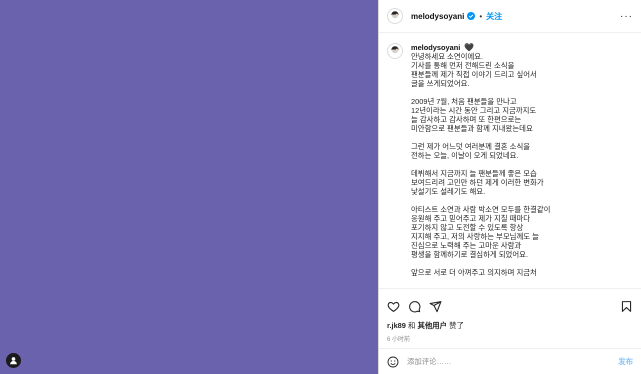  I want to click on save-bookmark-icon, so click(626, 306).